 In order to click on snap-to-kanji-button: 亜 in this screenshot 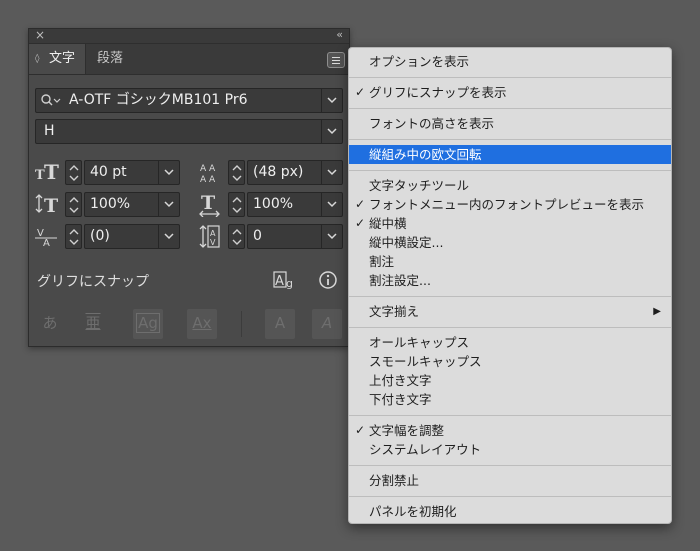, I will do `click(93, 324)`.